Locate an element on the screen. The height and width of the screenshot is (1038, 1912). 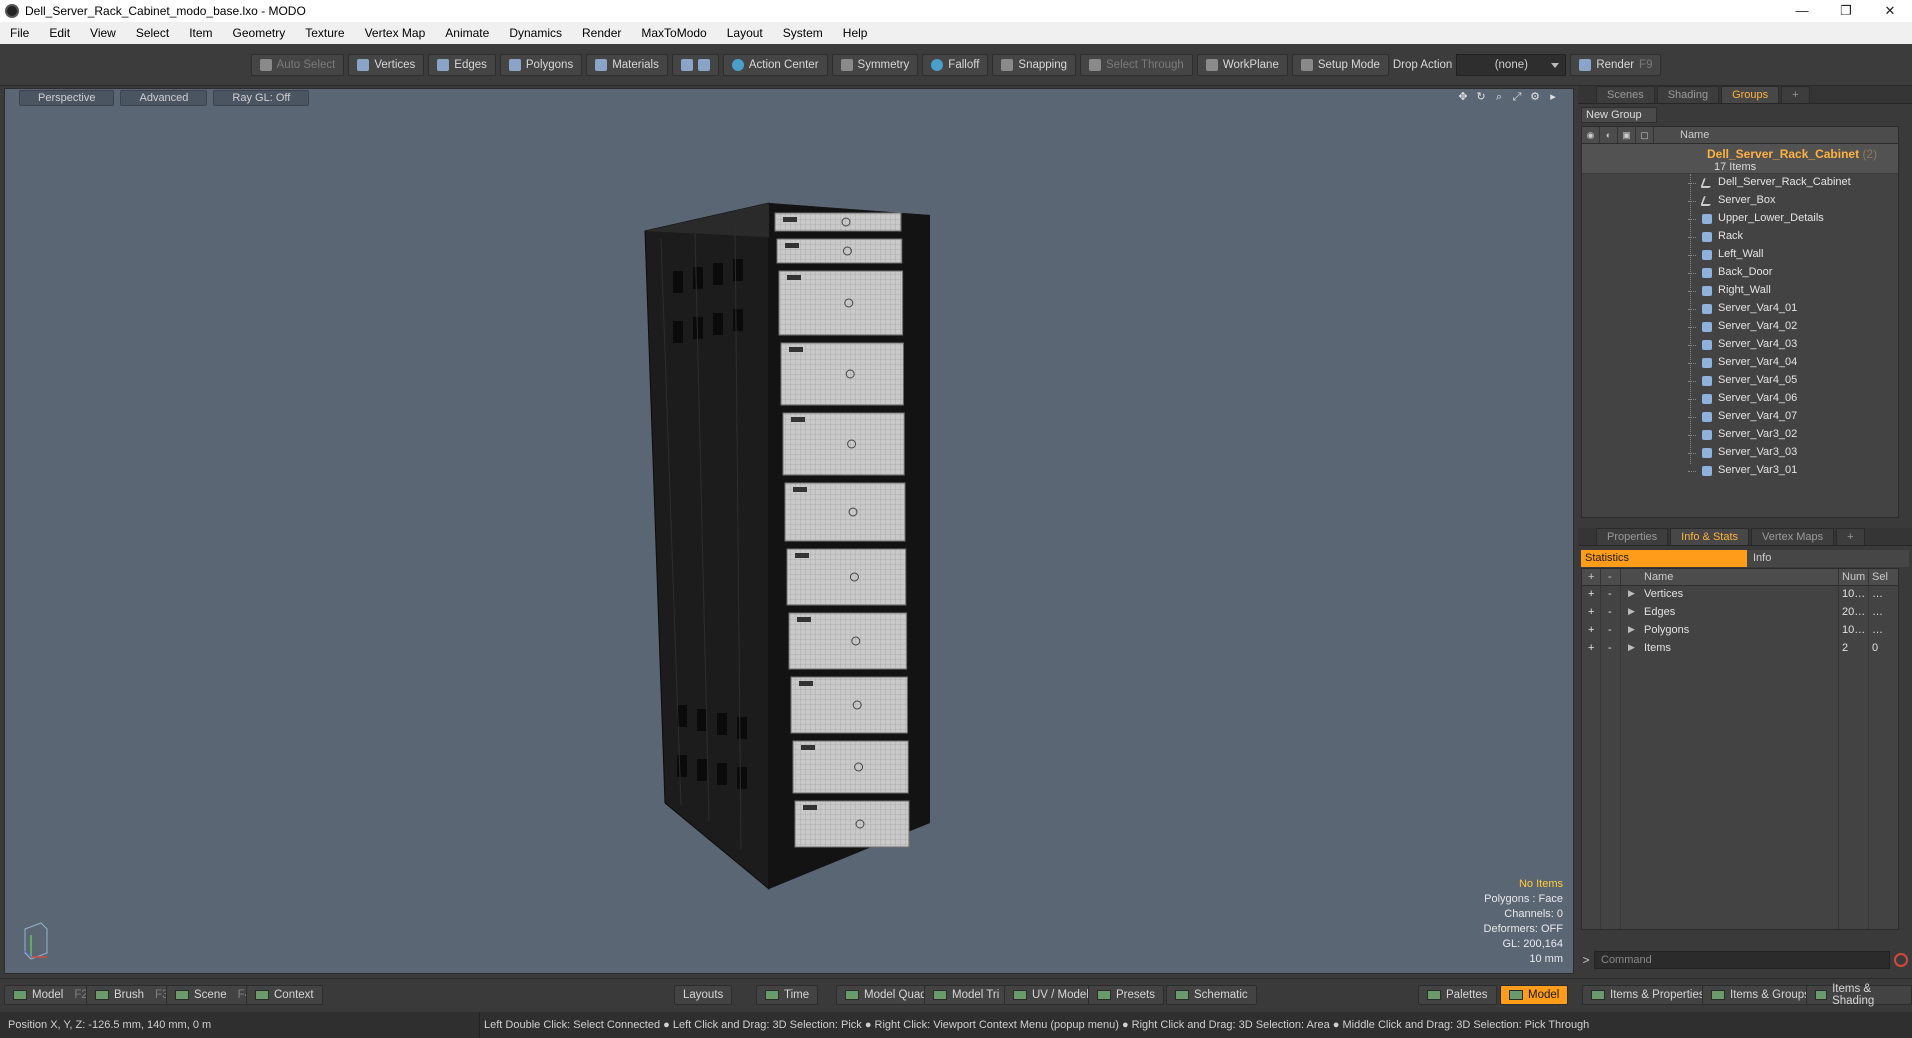
collapse-all-icon: - is located at coordinates (1610, 577).